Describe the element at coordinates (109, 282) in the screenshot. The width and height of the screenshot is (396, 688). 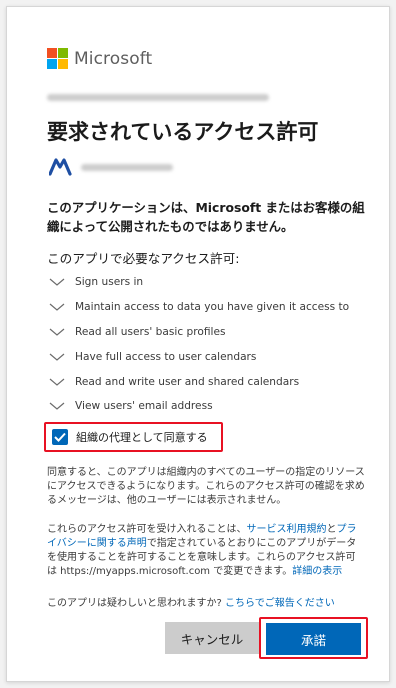
I see `permission-label: Sign users in` at that location.